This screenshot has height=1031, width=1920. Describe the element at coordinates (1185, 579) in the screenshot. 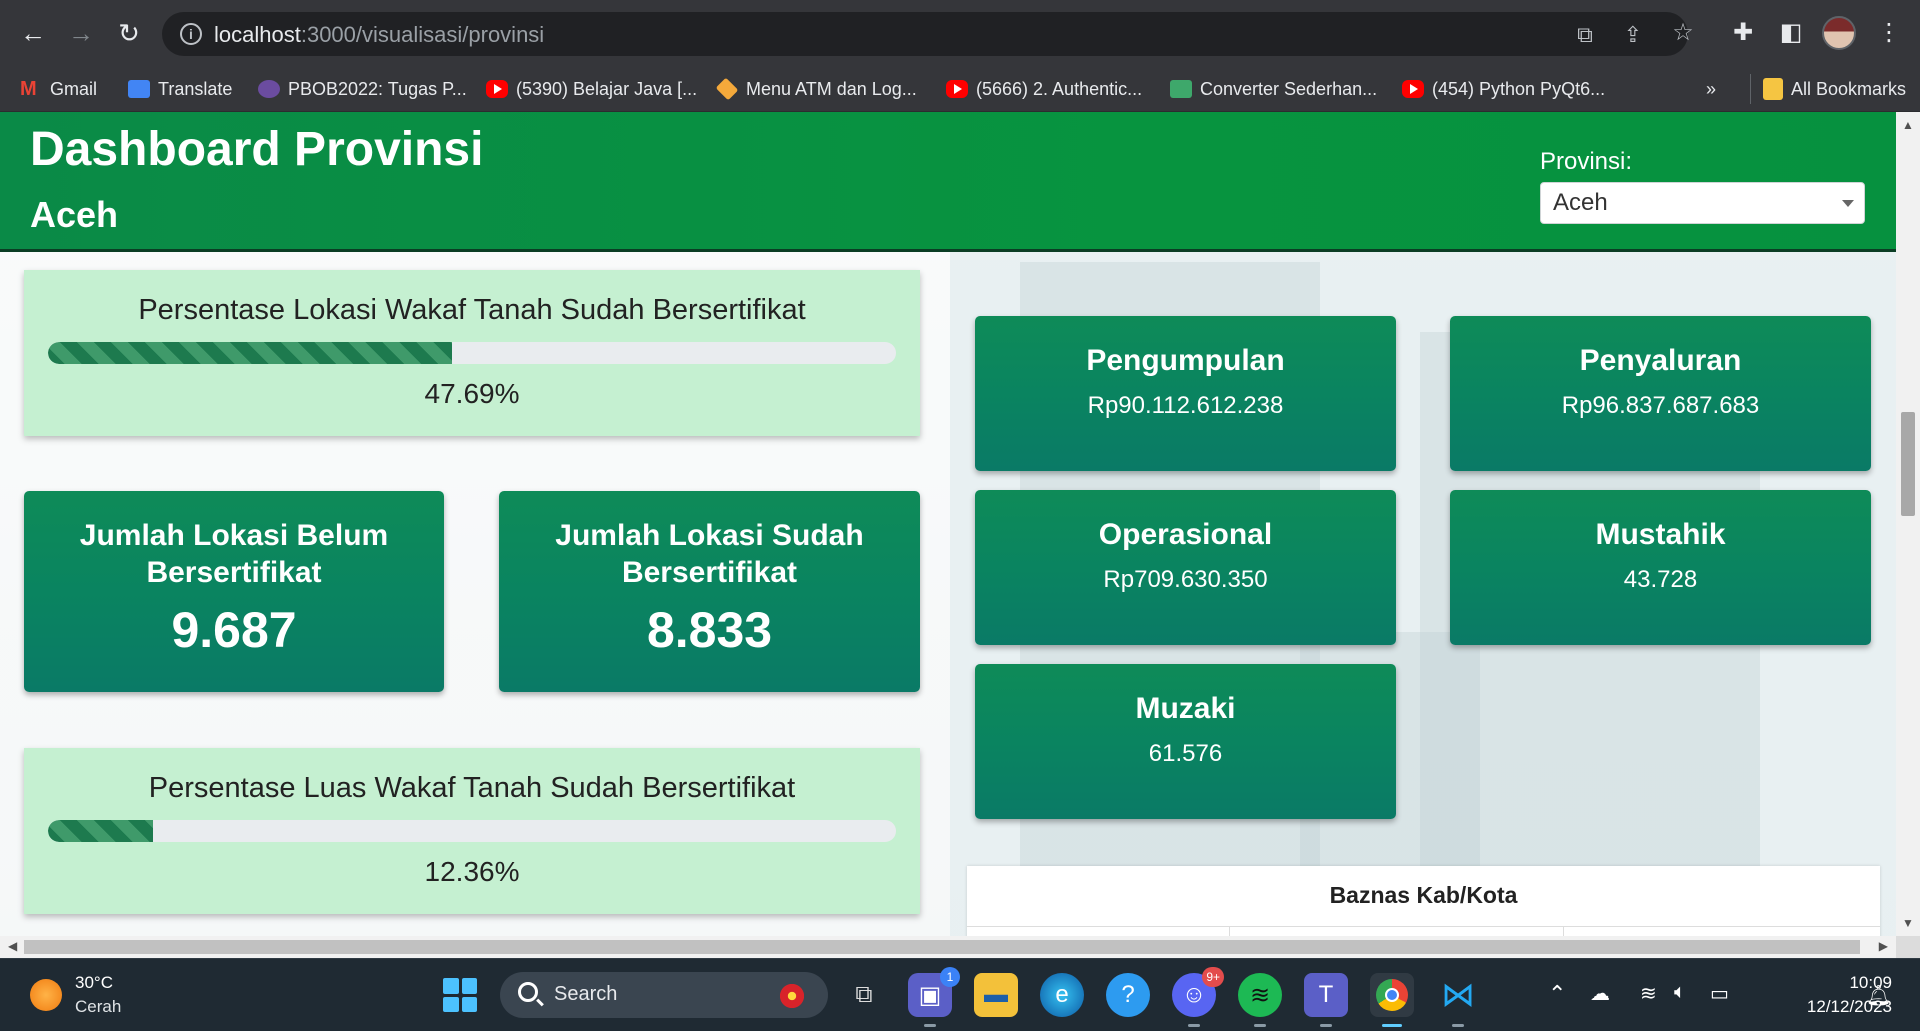

I see `operasional-value: Rp709.630.350` at that location.